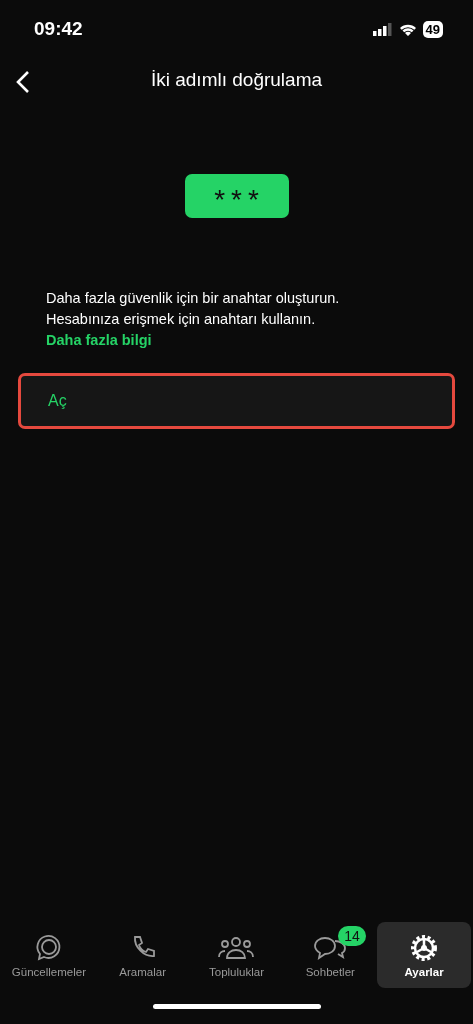 This screenshot has width=473, height=1024. Describe the element at coordinates (382, 29) in the screenshot. I see `signal-icon` at that location.